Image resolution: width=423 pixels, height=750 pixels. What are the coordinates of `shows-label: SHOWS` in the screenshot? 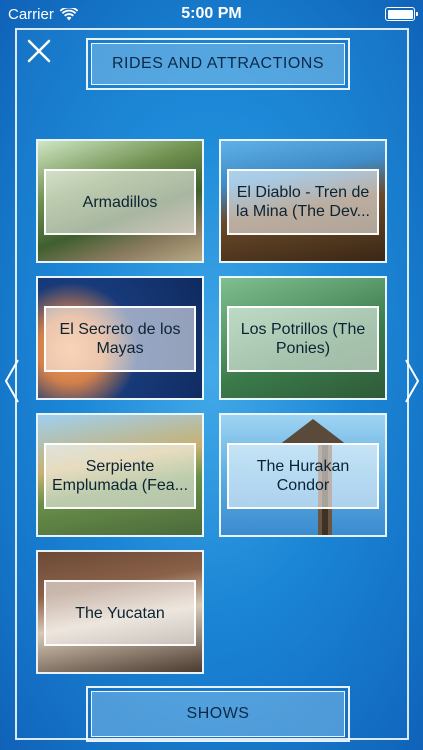 It's located at (218, 714).